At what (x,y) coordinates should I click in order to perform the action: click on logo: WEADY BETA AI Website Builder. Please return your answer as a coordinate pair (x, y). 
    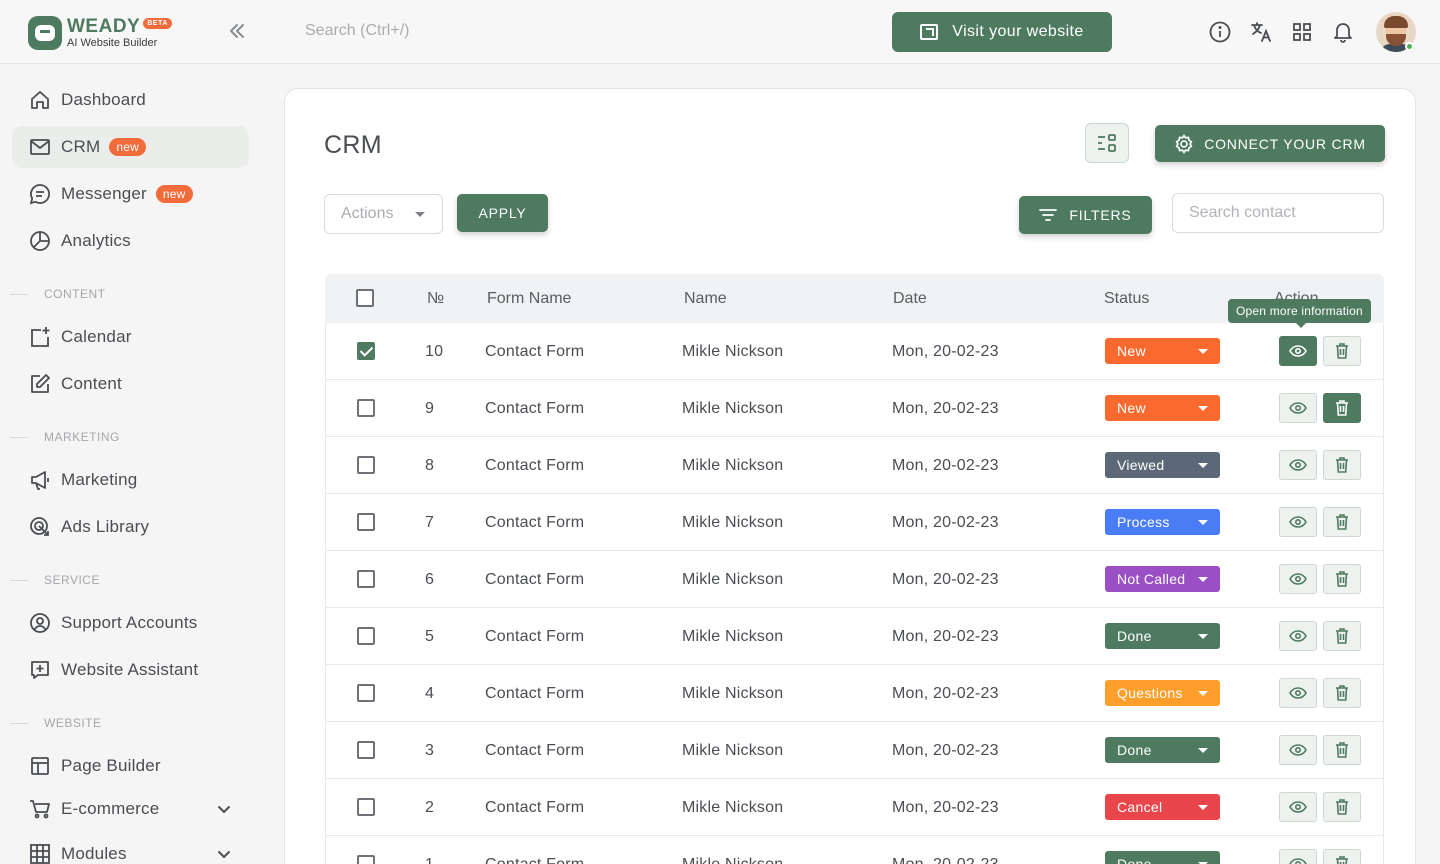
    Looking at the image, I should click on (100, 33).